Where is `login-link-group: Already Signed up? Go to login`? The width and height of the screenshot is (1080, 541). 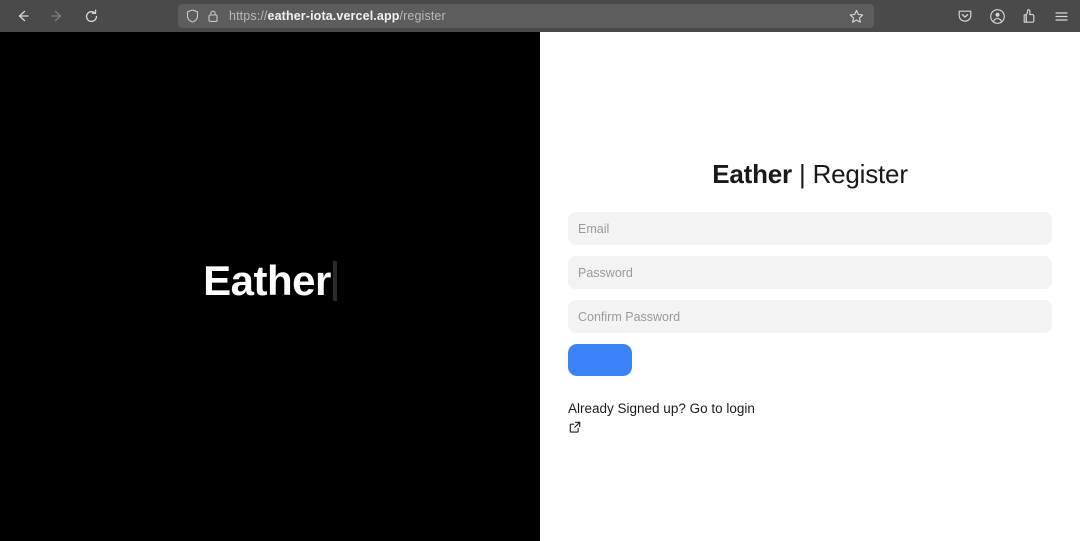
login-link-group: Already Signed up? Go to login is located at coordinates (810, 405).